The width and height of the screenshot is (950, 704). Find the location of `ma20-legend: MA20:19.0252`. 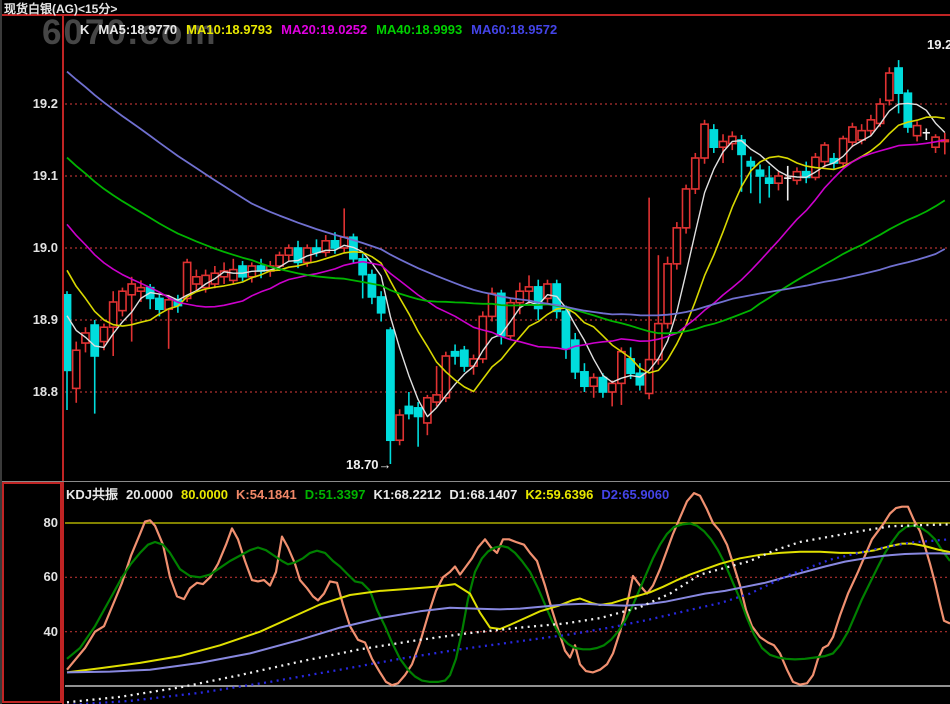

ma20-legend: MA20:19.0252 is located at coordinates (324, 29).